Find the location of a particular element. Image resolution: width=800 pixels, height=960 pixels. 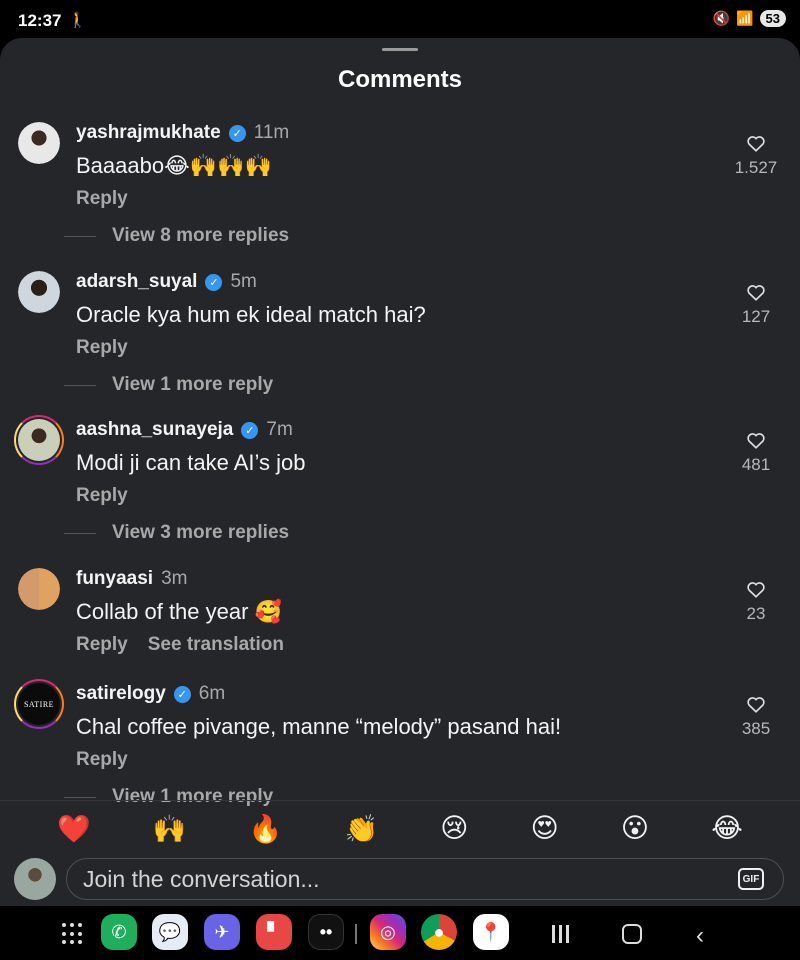

home-icon is located at coordinates (632, 934).